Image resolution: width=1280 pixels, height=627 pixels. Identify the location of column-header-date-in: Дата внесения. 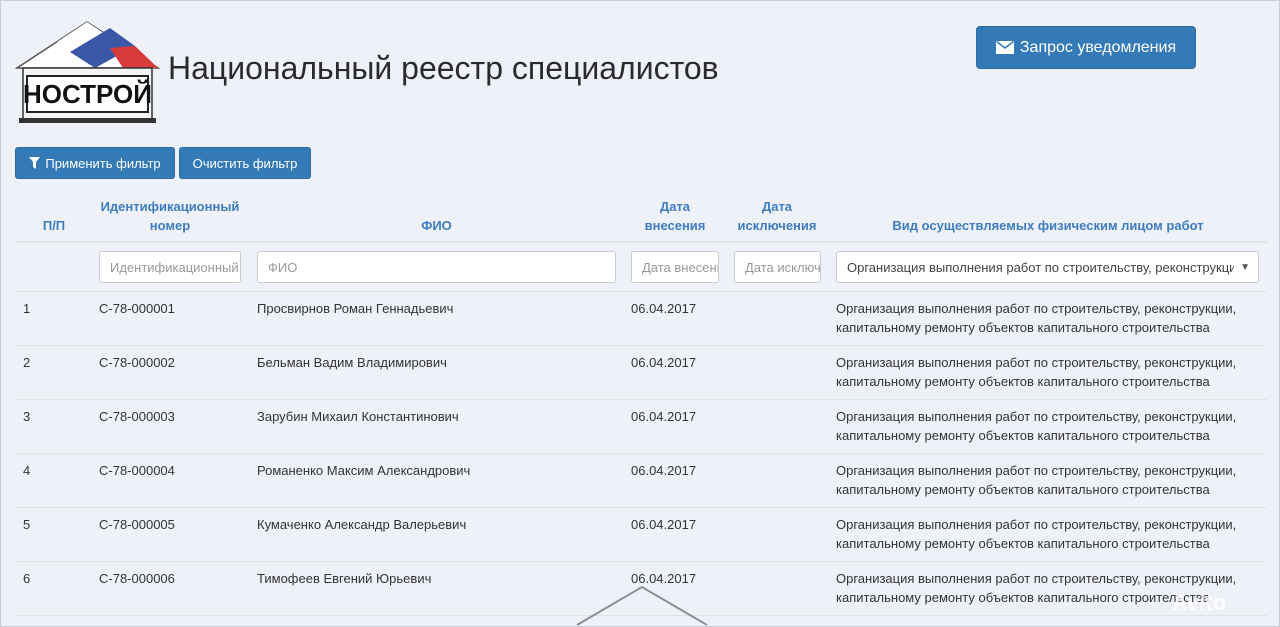
(675, 216).